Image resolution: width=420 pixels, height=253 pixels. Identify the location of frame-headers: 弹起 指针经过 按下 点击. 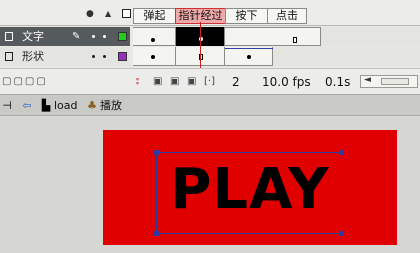
(220, 16).